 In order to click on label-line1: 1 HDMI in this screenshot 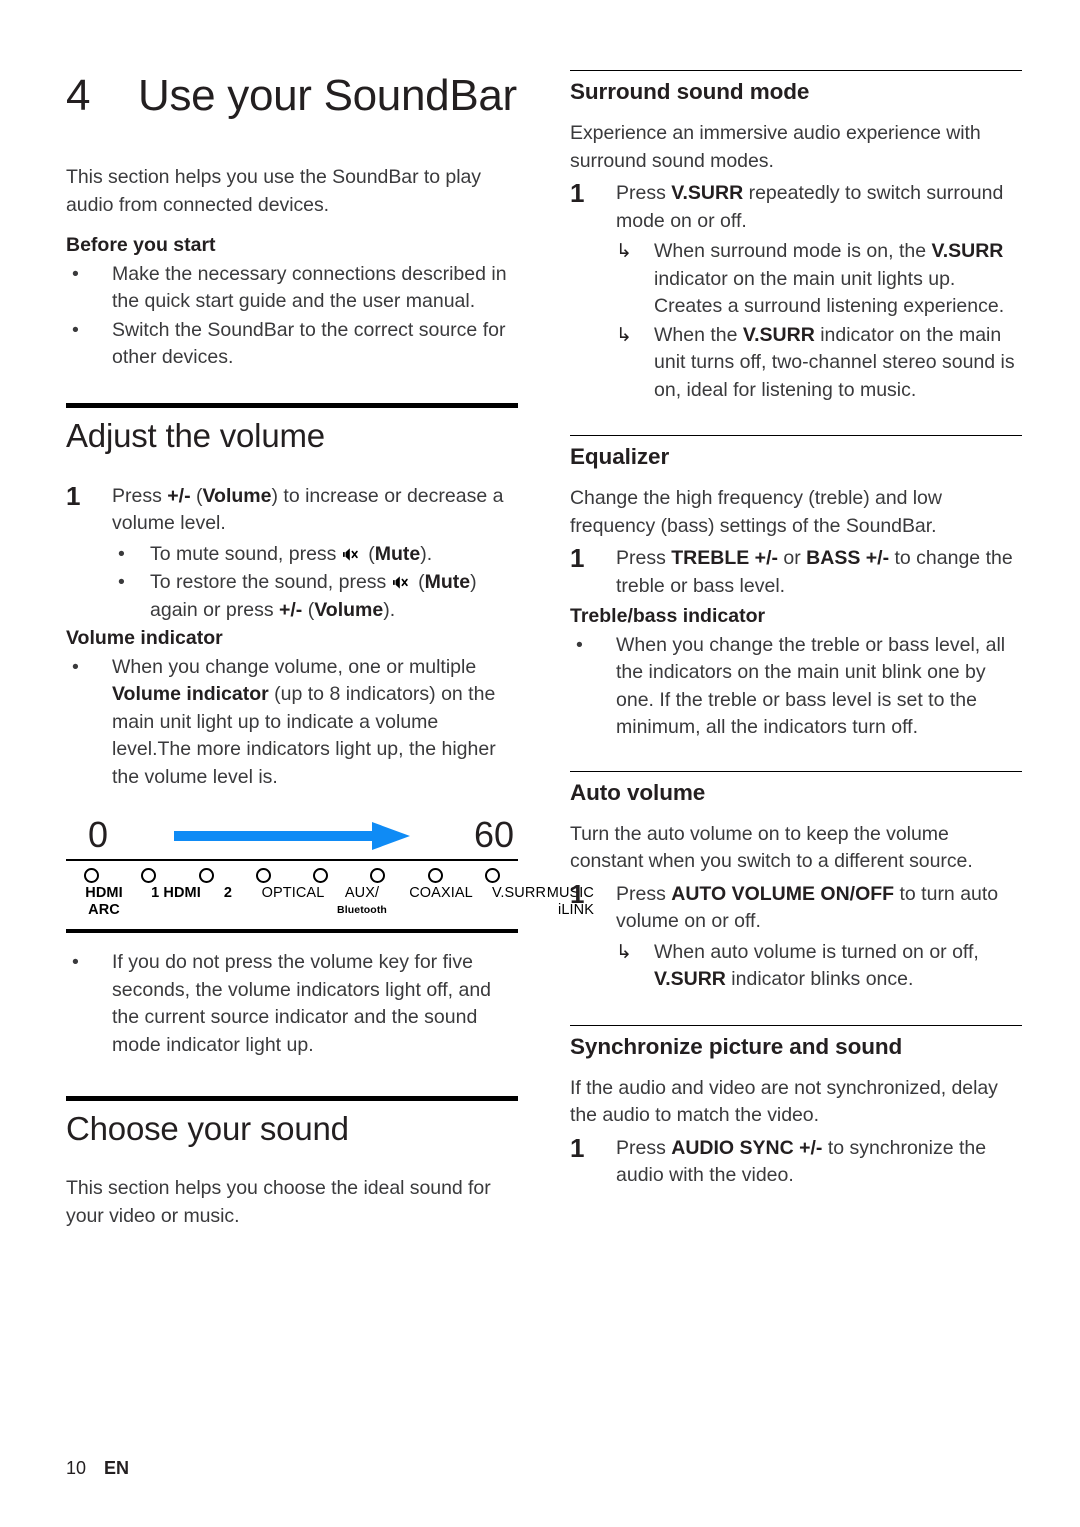, I will do `click(176, 893)`.